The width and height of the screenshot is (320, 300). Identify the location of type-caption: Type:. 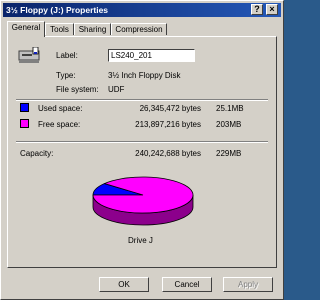
(66, 75).